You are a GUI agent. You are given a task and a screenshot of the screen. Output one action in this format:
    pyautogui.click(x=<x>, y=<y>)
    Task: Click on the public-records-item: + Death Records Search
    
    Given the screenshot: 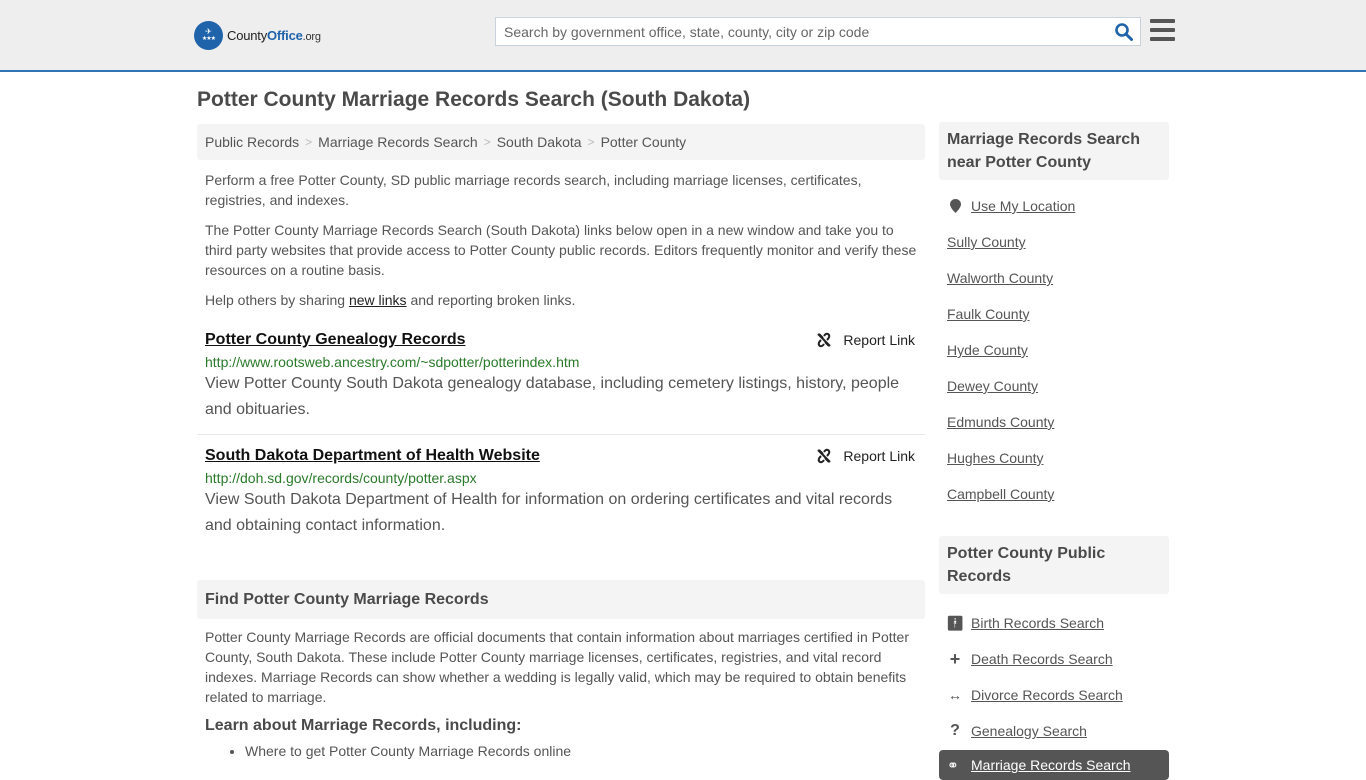 What is the action you would take?
    pyautogui.click(x=1054, y=659)
    